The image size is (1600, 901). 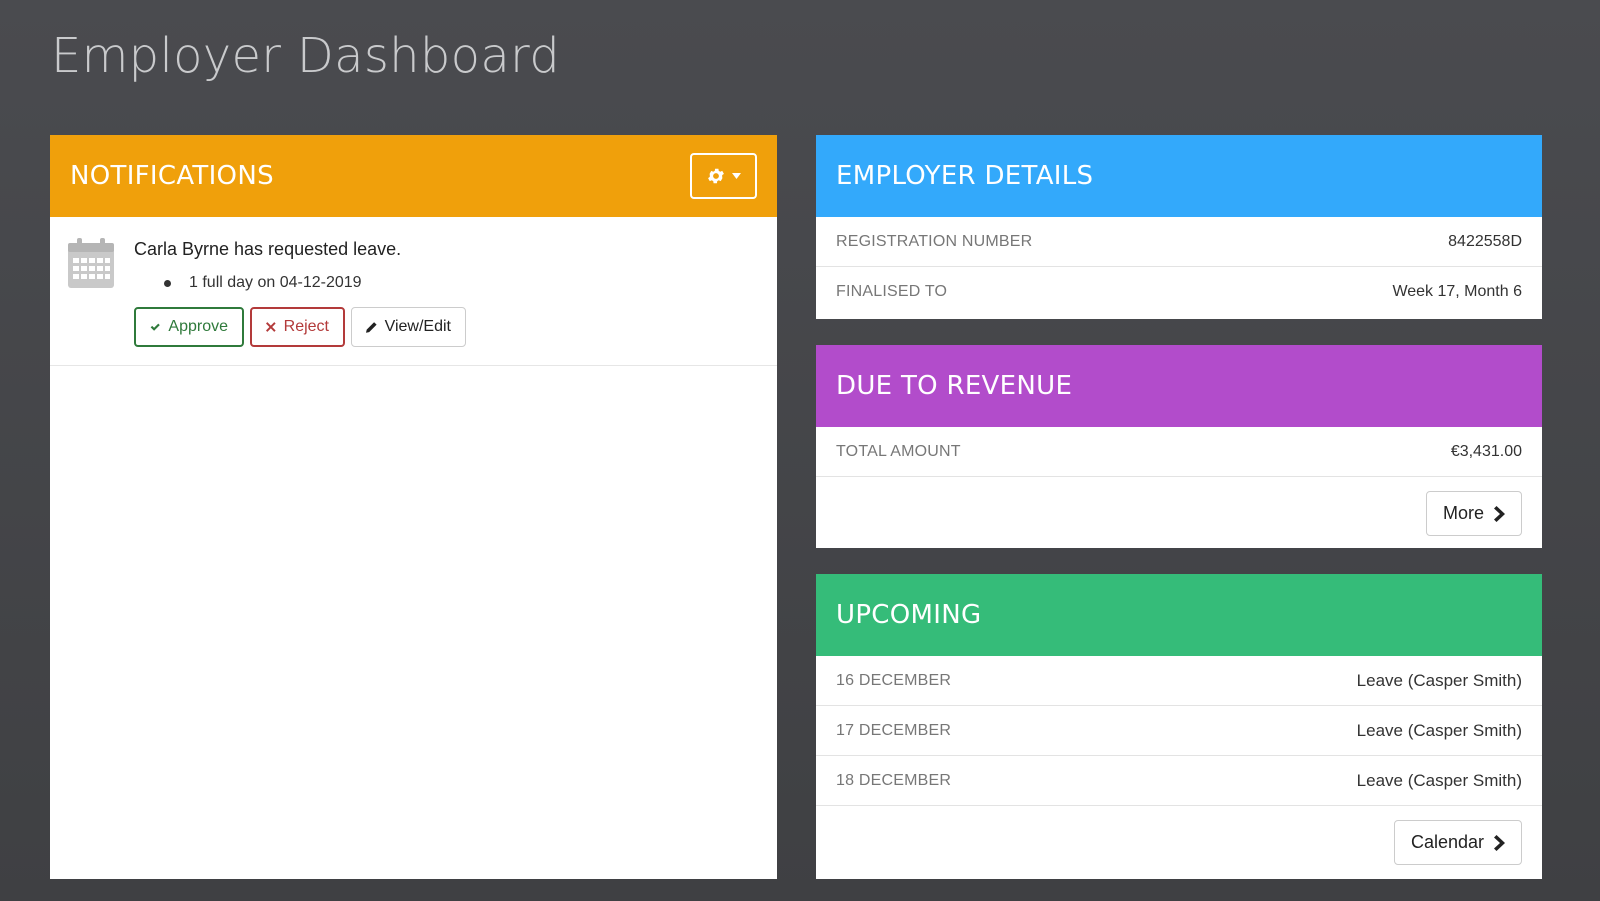 I want to click on notifications-settings-button, so click(x=723, y=176).